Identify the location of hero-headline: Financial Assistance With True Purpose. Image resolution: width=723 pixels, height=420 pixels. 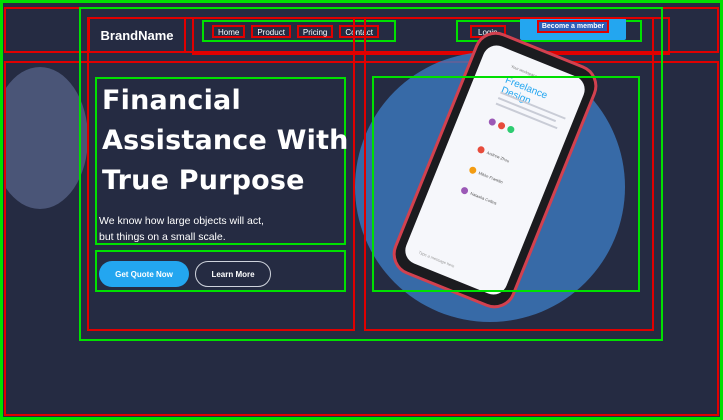
(227, 141).